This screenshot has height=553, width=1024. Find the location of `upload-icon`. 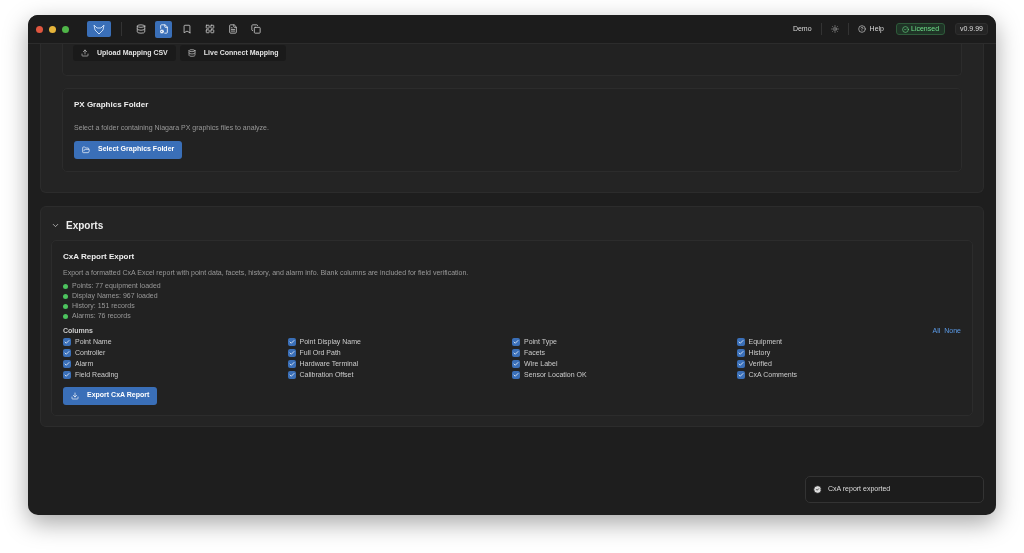

upload-icon is located at coordinates (85, 53).